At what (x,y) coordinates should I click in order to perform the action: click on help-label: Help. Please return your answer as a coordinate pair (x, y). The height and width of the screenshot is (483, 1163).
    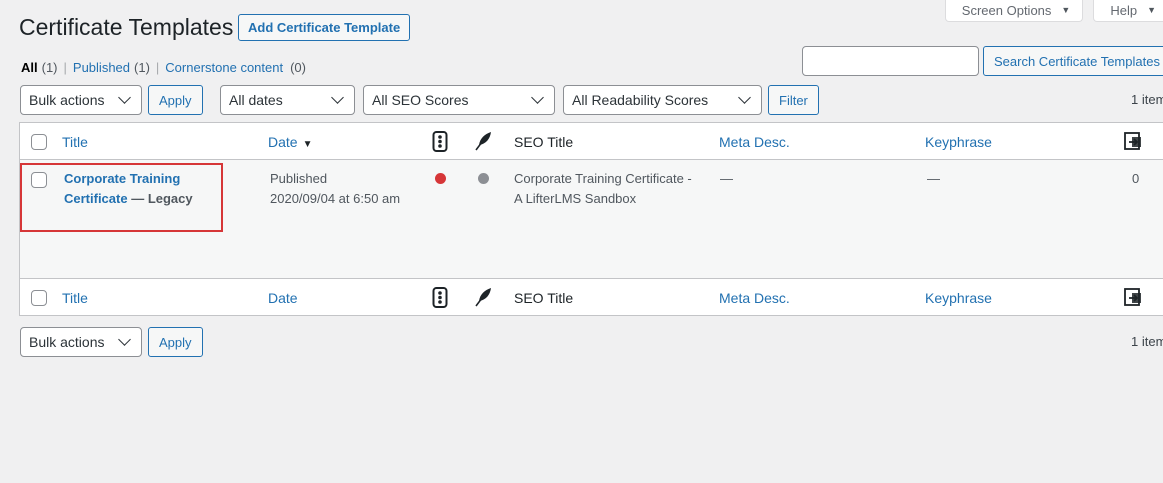
    Looking at the image, I should click on (1124, 10).